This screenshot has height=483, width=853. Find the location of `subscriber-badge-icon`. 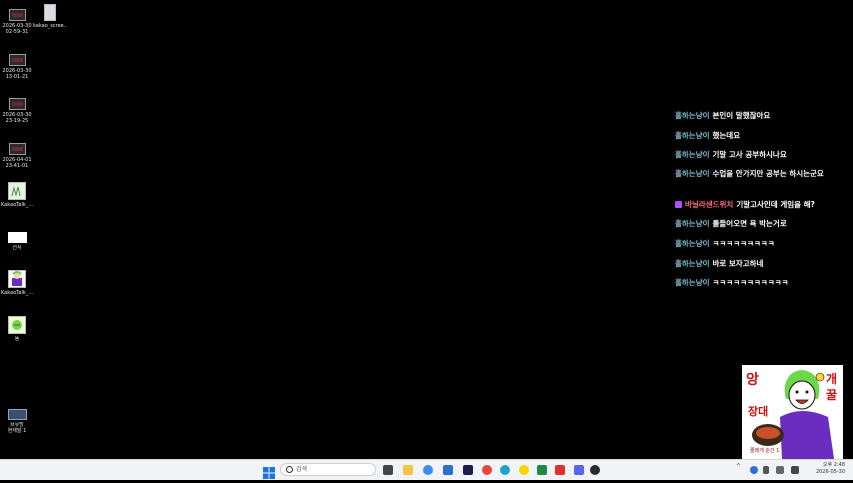

subscriber-badge-icon is located at coordinates (678, 204).